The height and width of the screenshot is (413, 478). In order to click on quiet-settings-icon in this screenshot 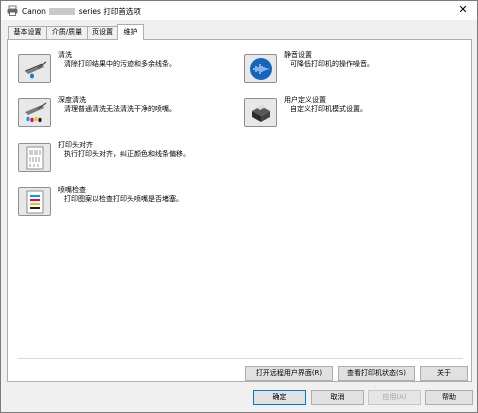, I will do `click(260, 68)`.